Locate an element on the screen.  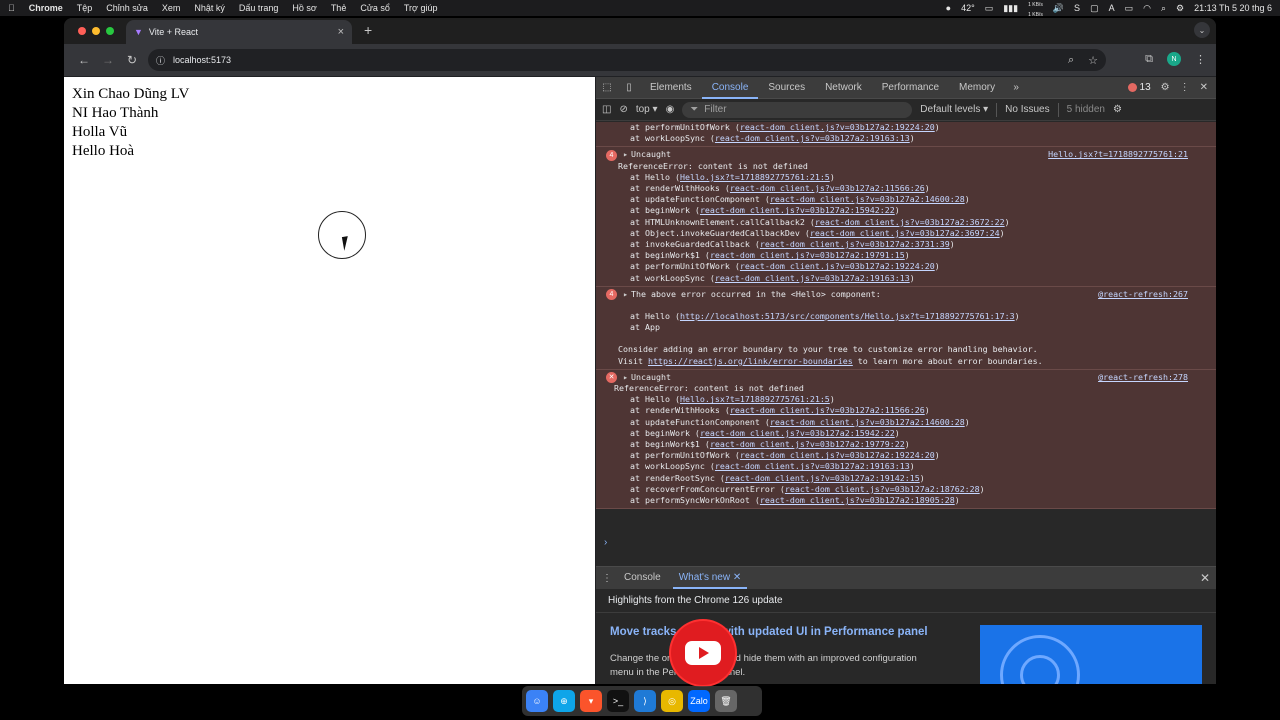
display-icon: ▭ is located at coordinates (989, 8).